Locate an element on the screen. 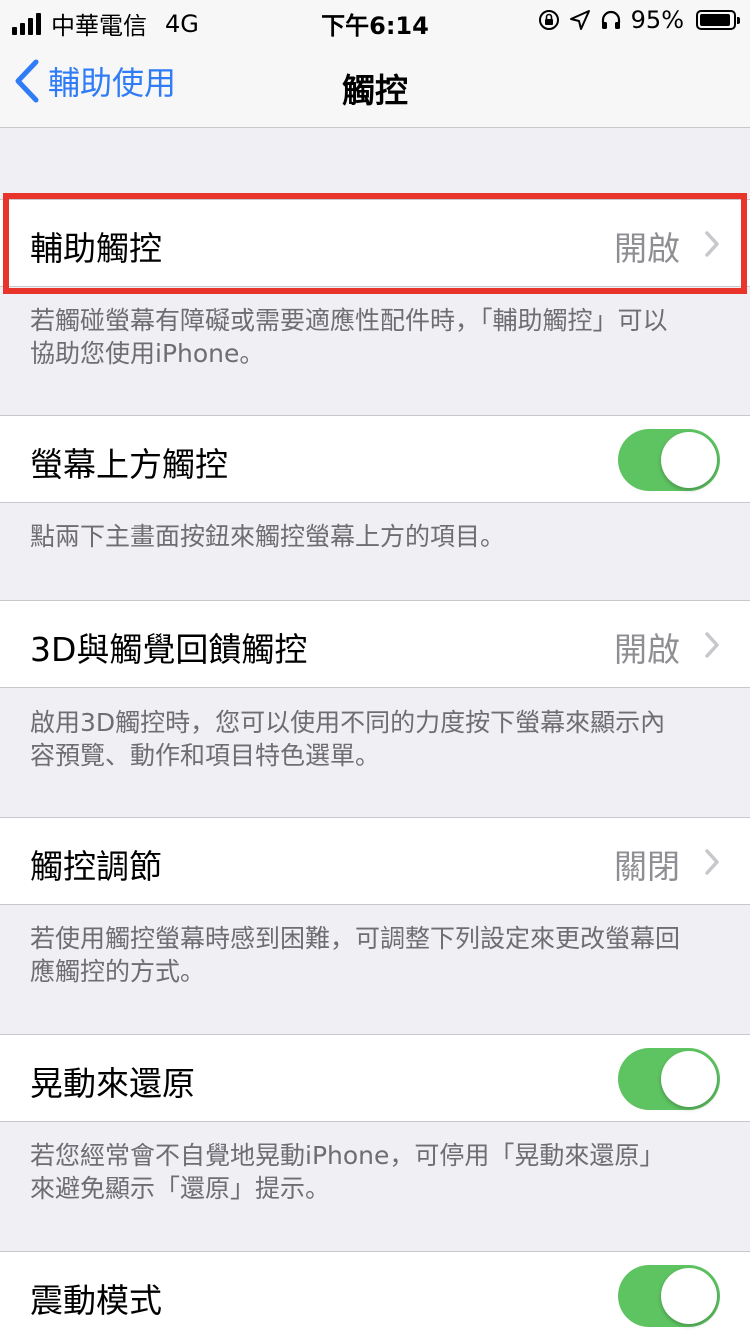 The image size is (750, 1334). vibration-toggle is located at coordinates (669, 1296).